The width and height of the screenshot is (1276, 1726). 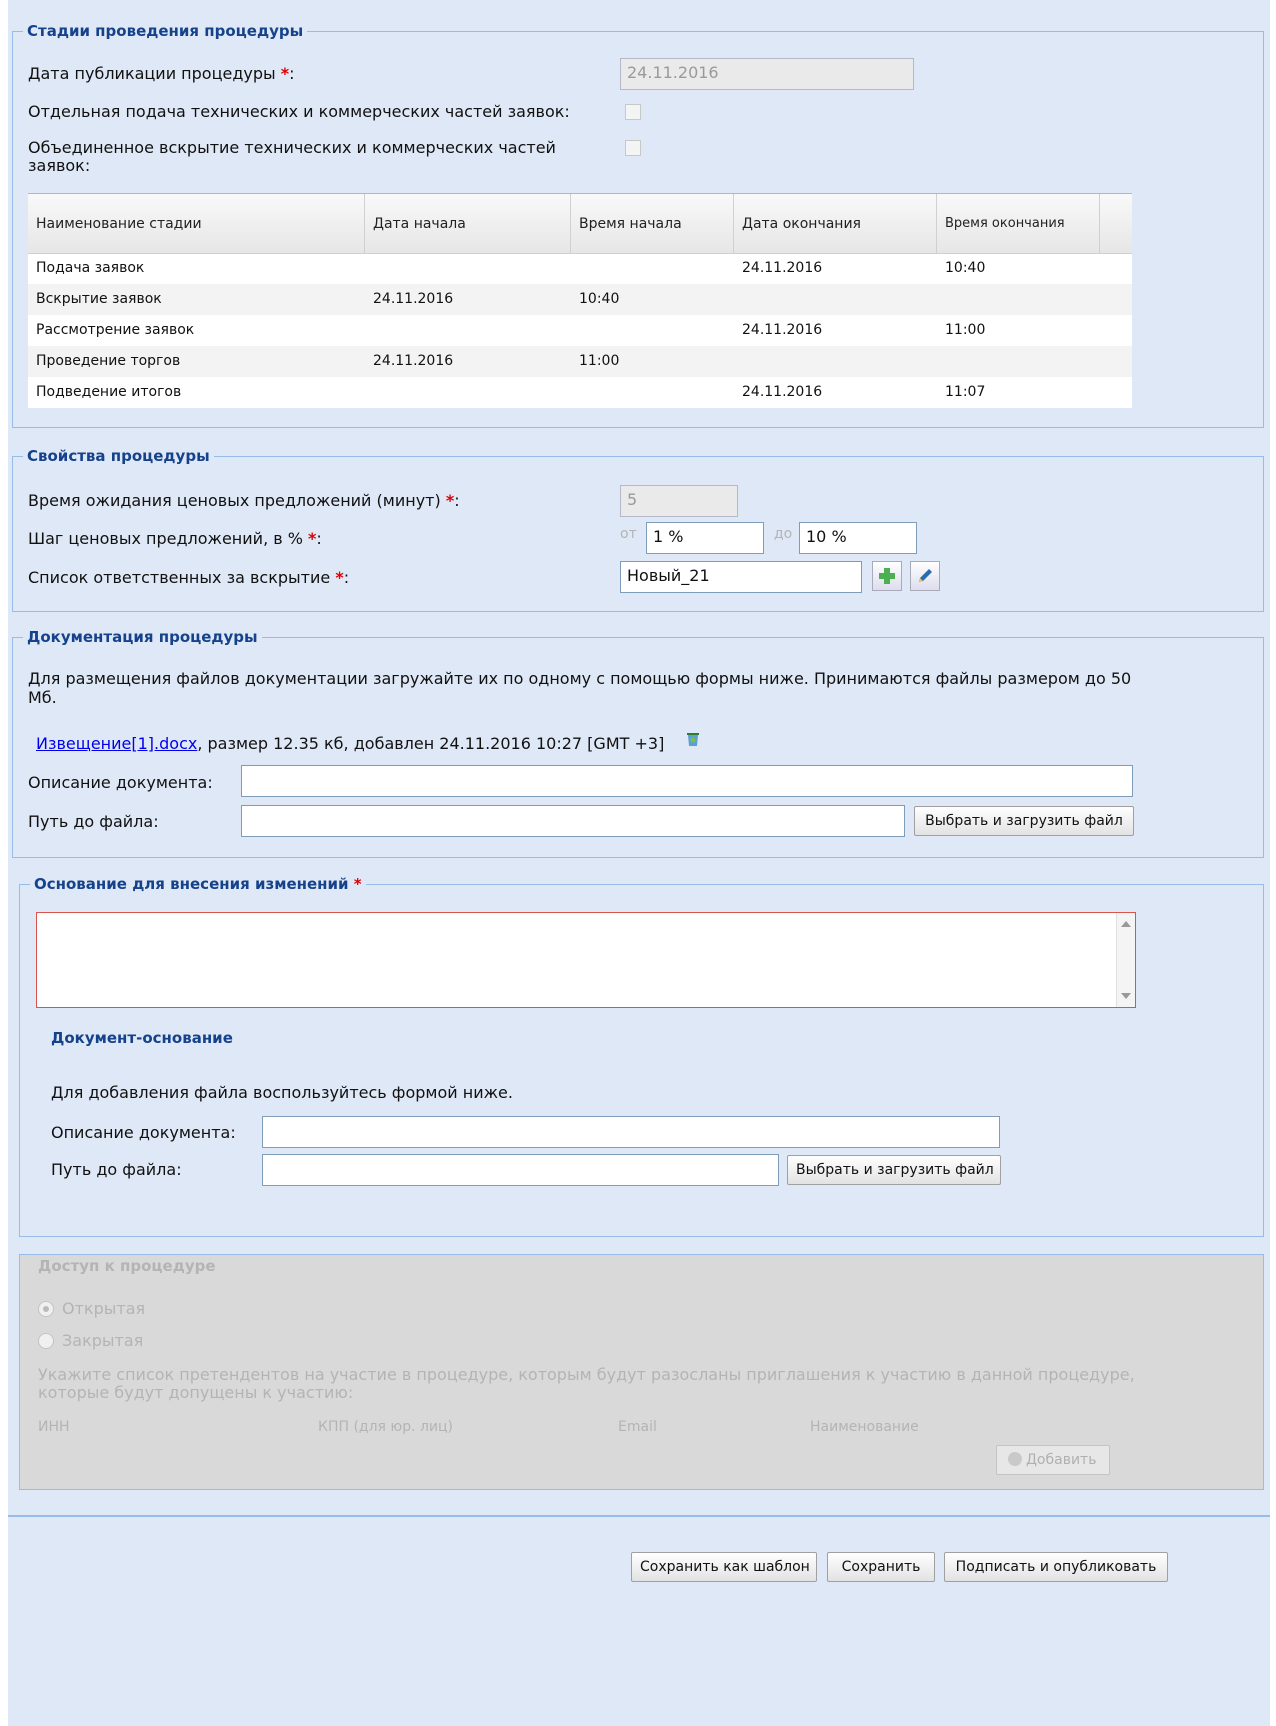 I want to click on table-cell: Рассмотрение заявок, so click(x=115, y=330).